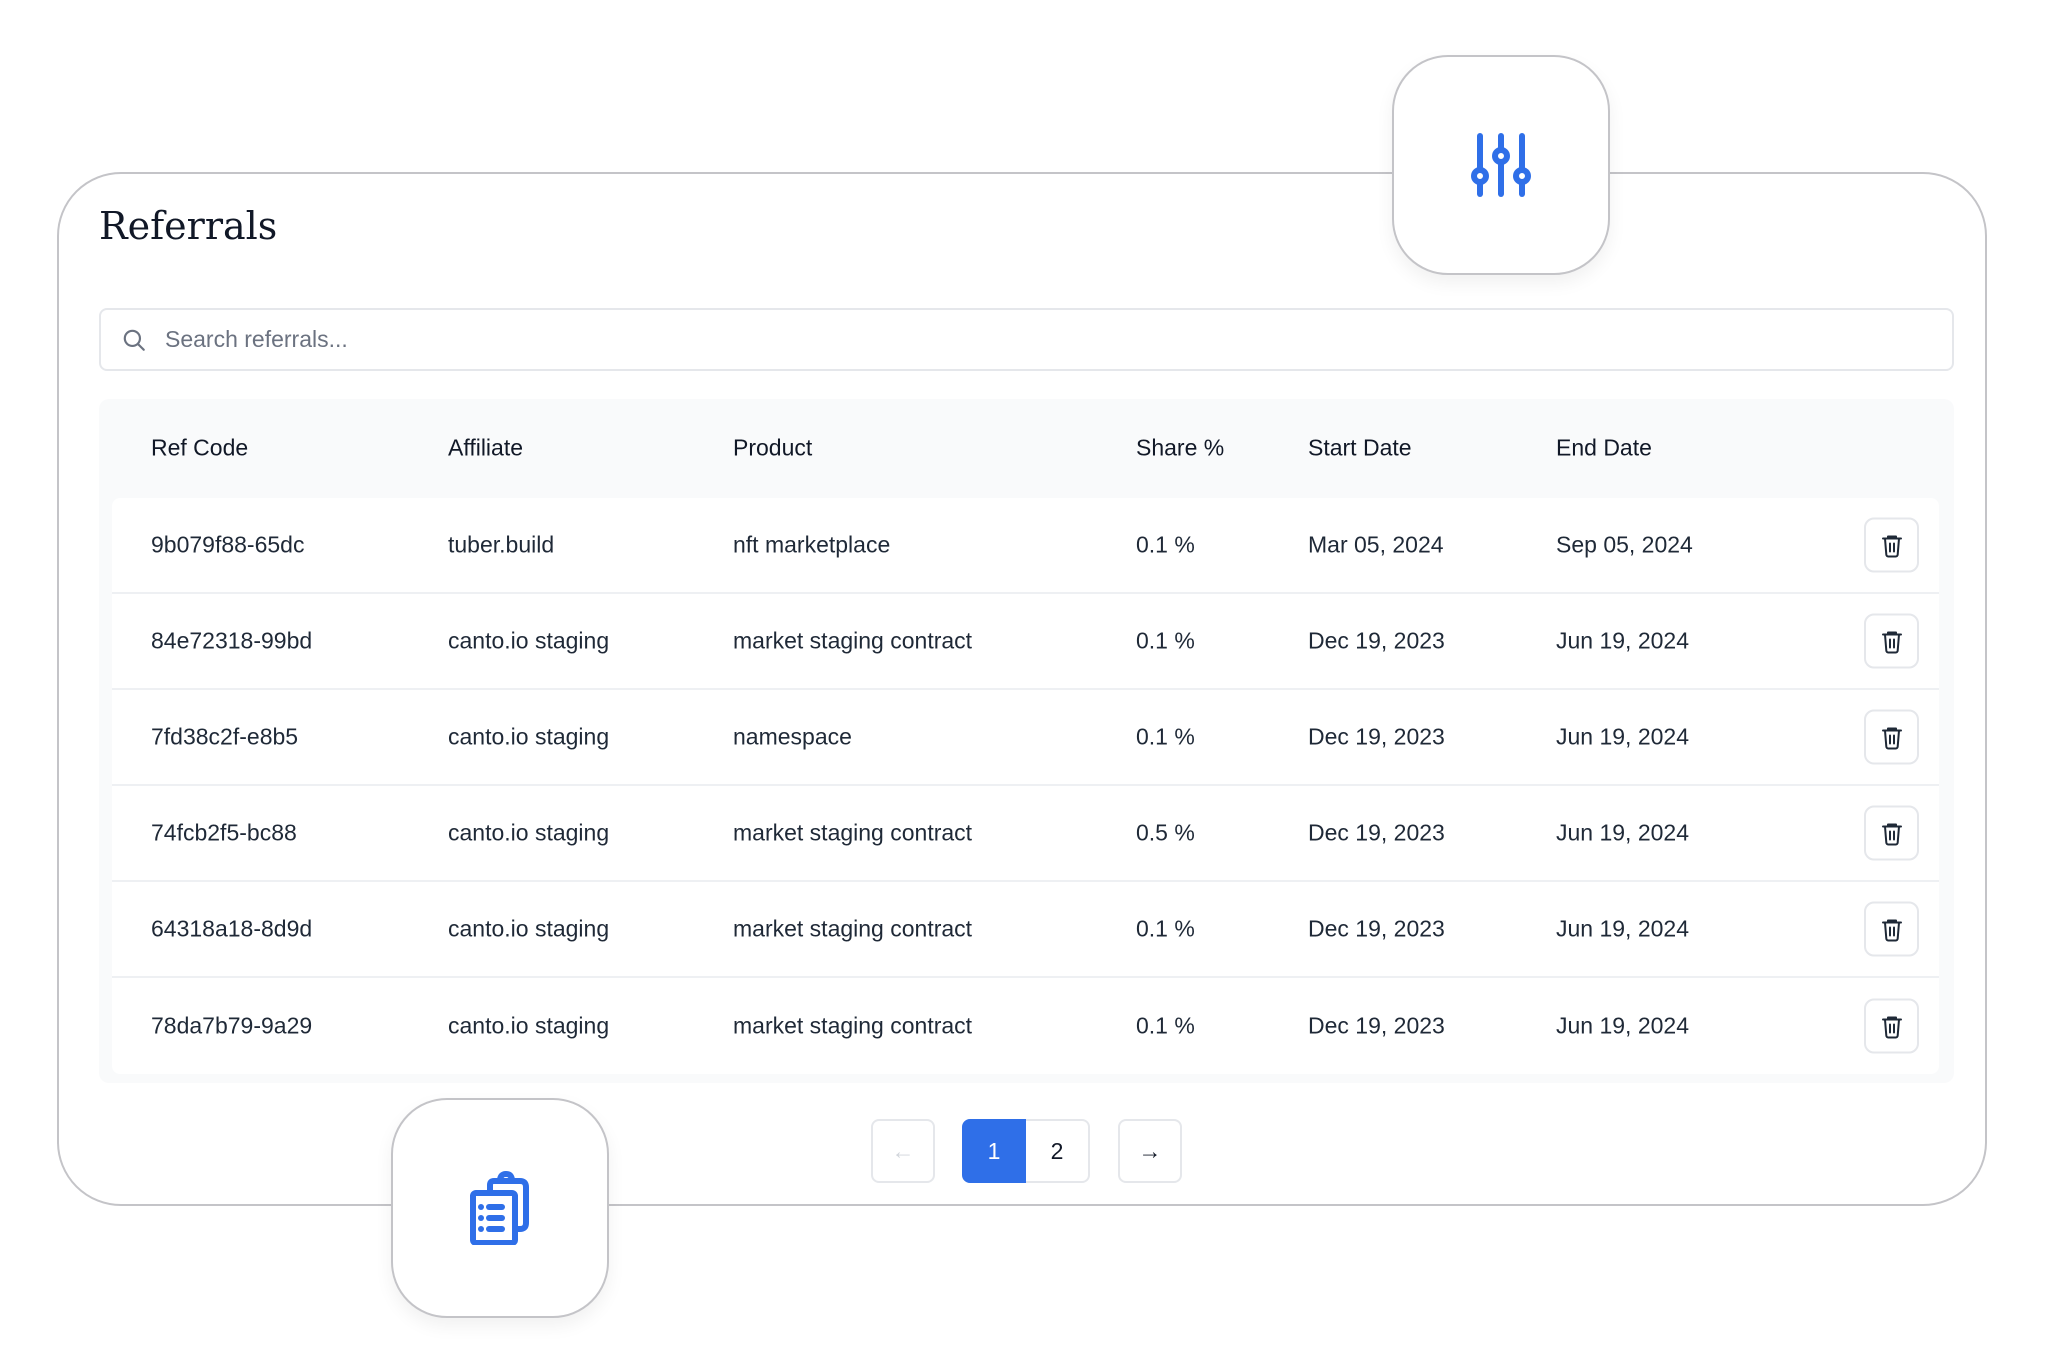 This screenshot has height=1365, width=2048. Describe the element at coordinates (228, 544) in the screenshot. I see `cell-ref-code: 9b079f88-65dc` at that location.